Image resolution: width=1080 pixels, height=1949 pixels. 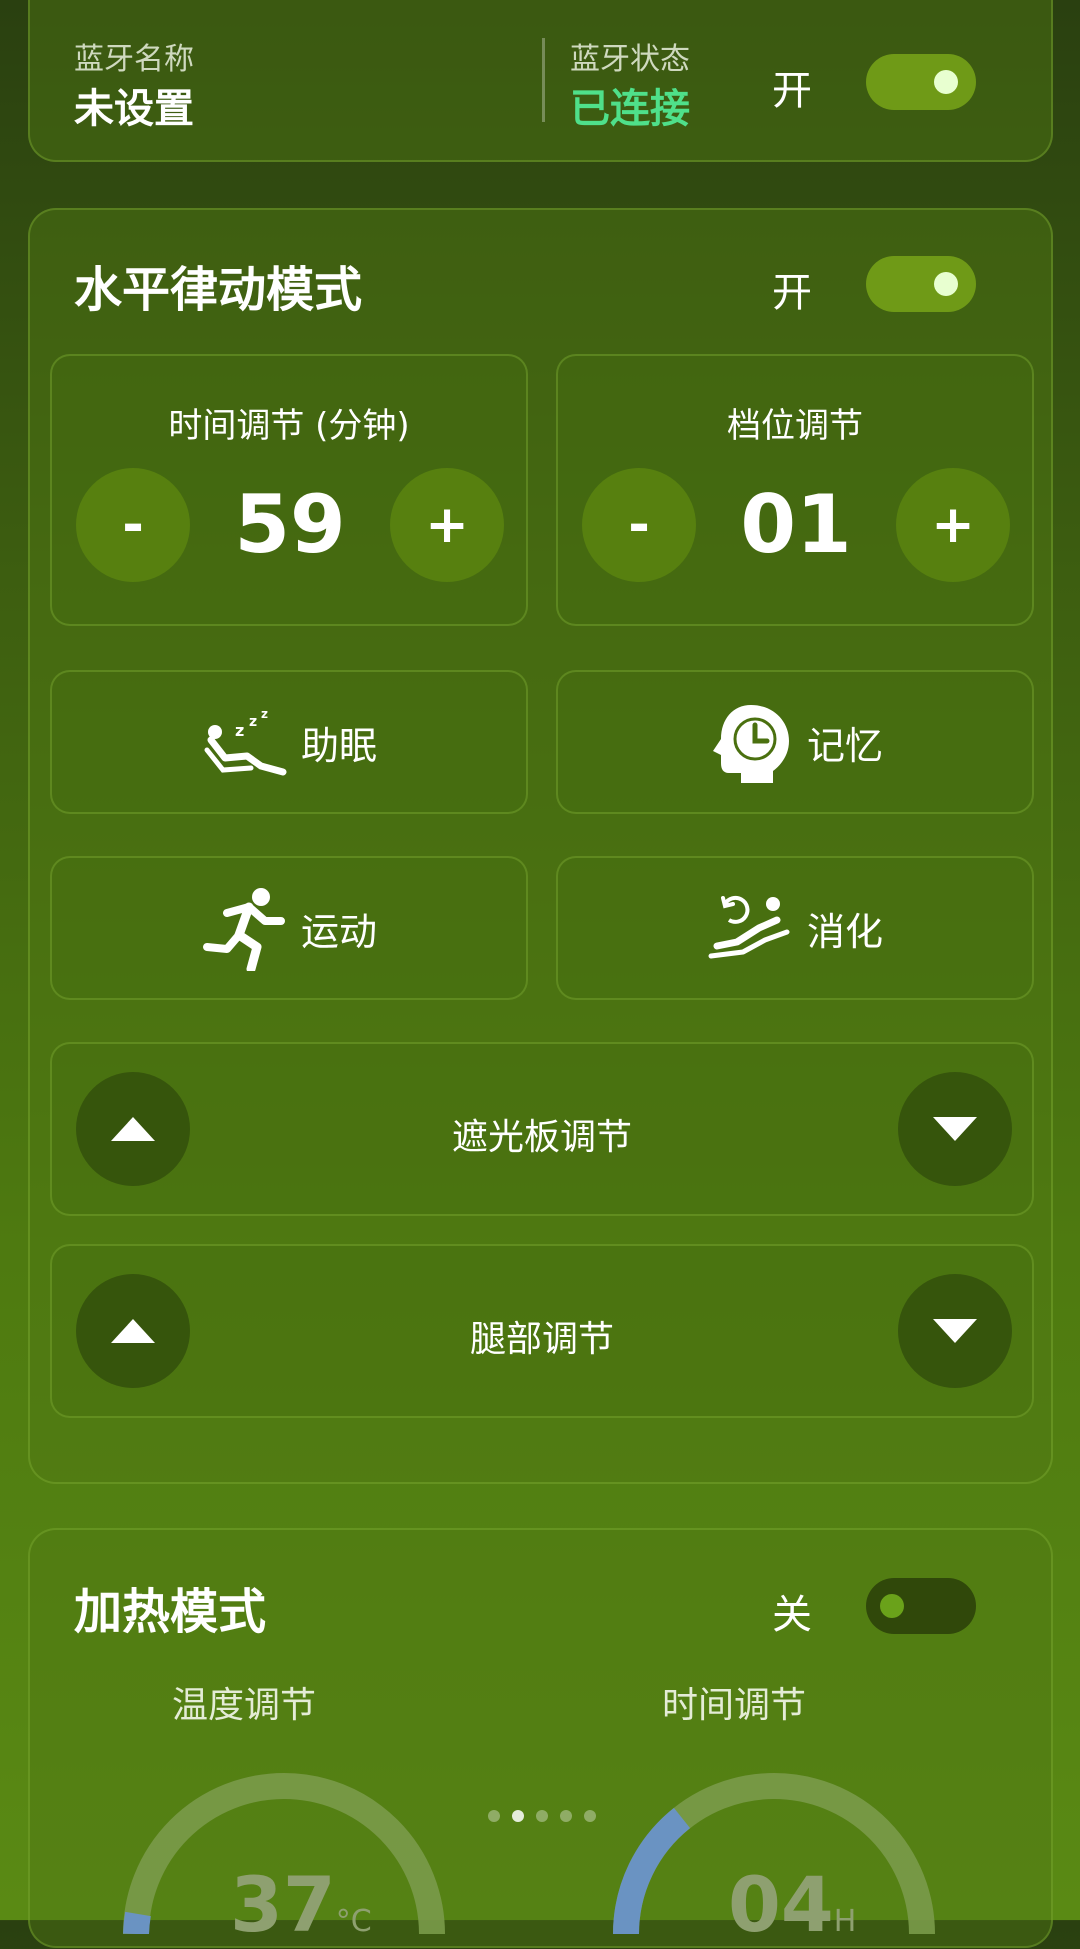 What do you see at coordinates (792, 1615) in the screenshot?
I see `heating-switch-label: 关` at bounding box center [792, 1615].